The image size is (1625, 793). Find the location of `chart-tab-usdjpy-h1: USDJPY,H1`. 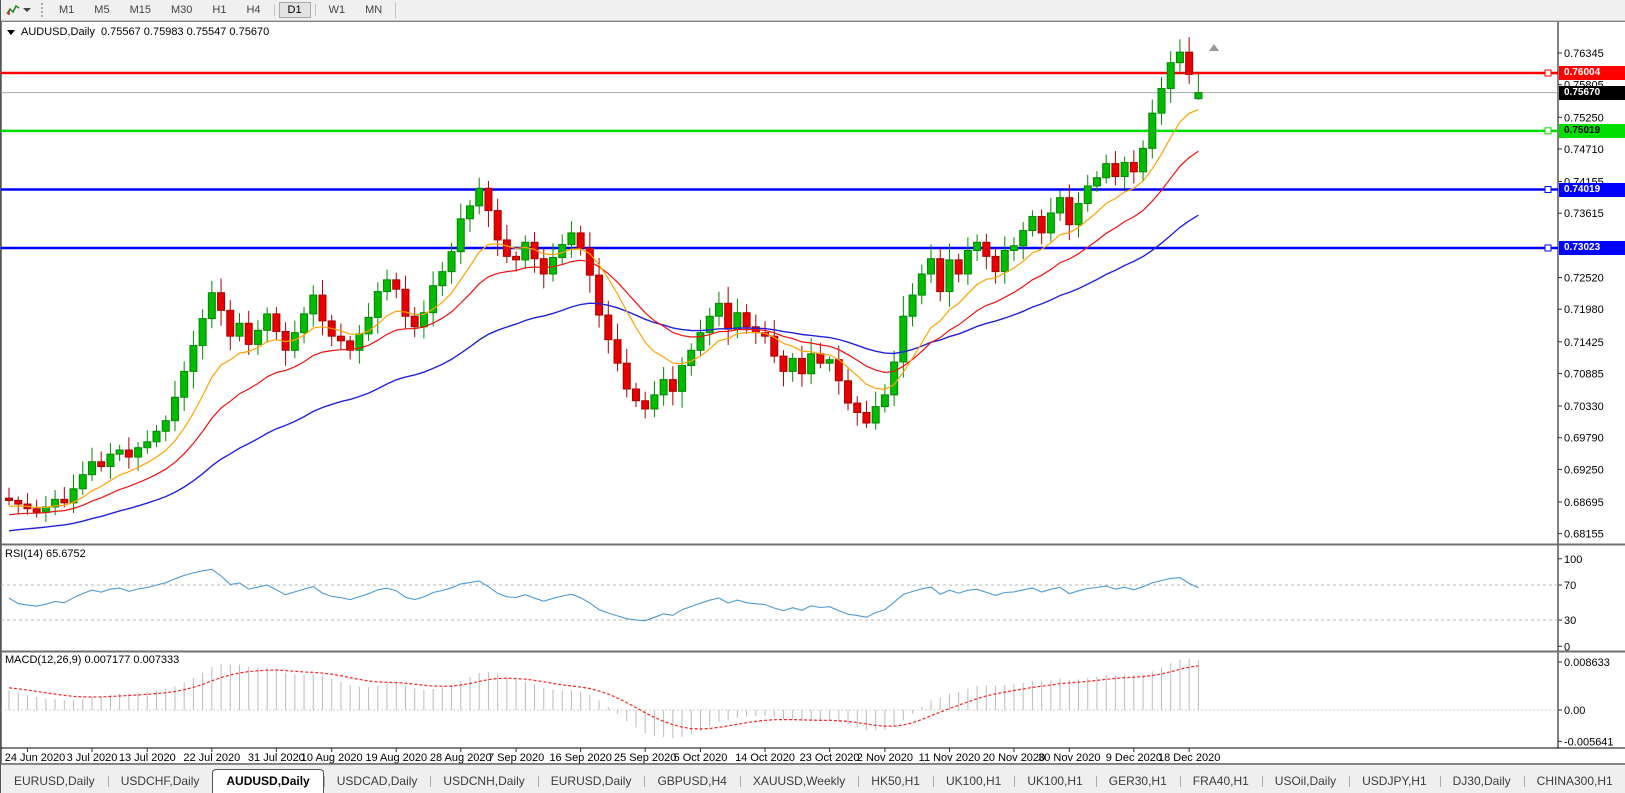

chart-tab-usdjpy-h1: USDJPY,H1 is located at coordinates (1394, 781).